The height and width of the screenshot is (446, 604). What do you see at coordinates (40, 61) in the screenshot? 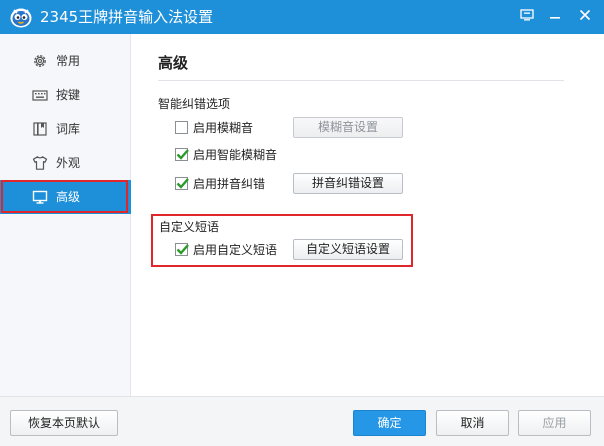
I see `gear-icon` at bounding box center [40, 61].